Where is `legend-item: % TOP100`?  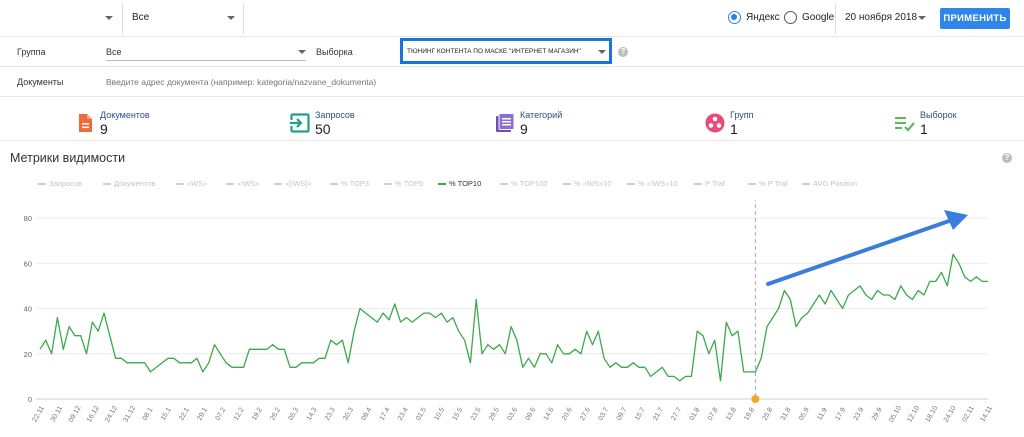
legend-item: % TOP100 is located at coordinates (523, 183).